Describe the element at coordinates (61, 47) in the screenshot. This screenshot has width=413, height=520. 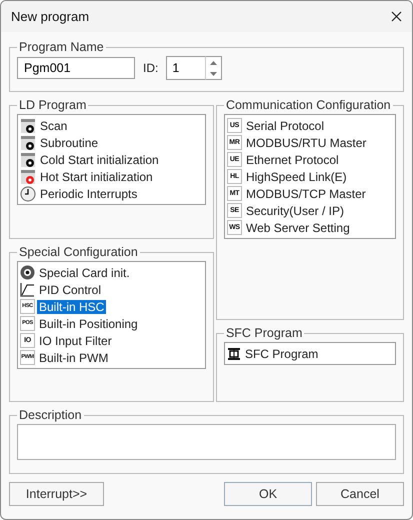
I see `group-label: Program Name` at that location.